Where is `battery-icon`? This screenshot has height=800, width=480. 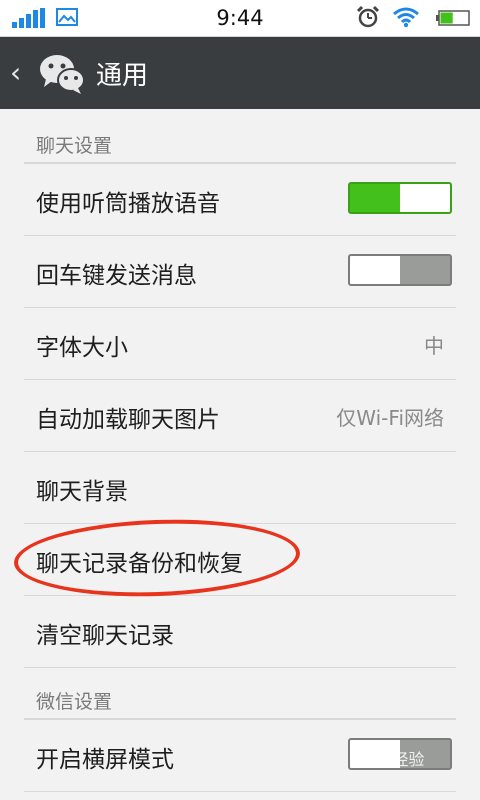 battery-icon is located at coordinates (453, 18).